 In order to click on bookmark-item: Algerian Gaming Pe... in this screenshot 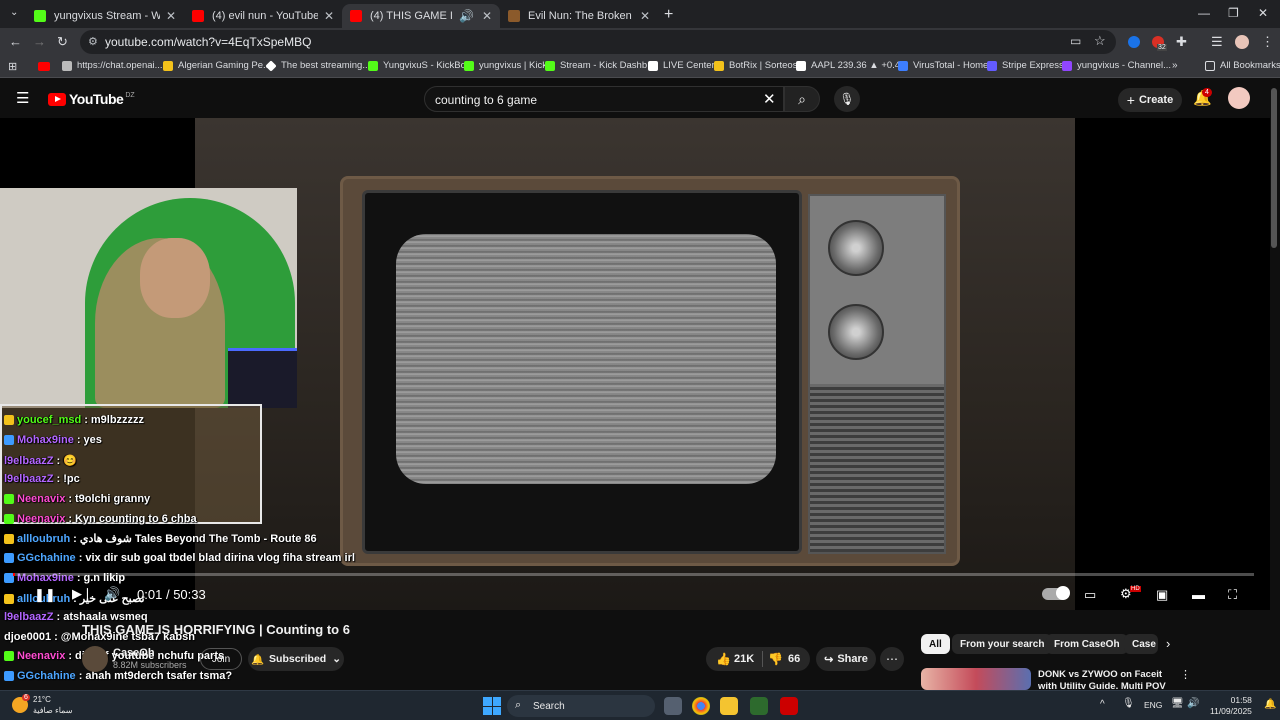, I will do `click(217, 65)`.